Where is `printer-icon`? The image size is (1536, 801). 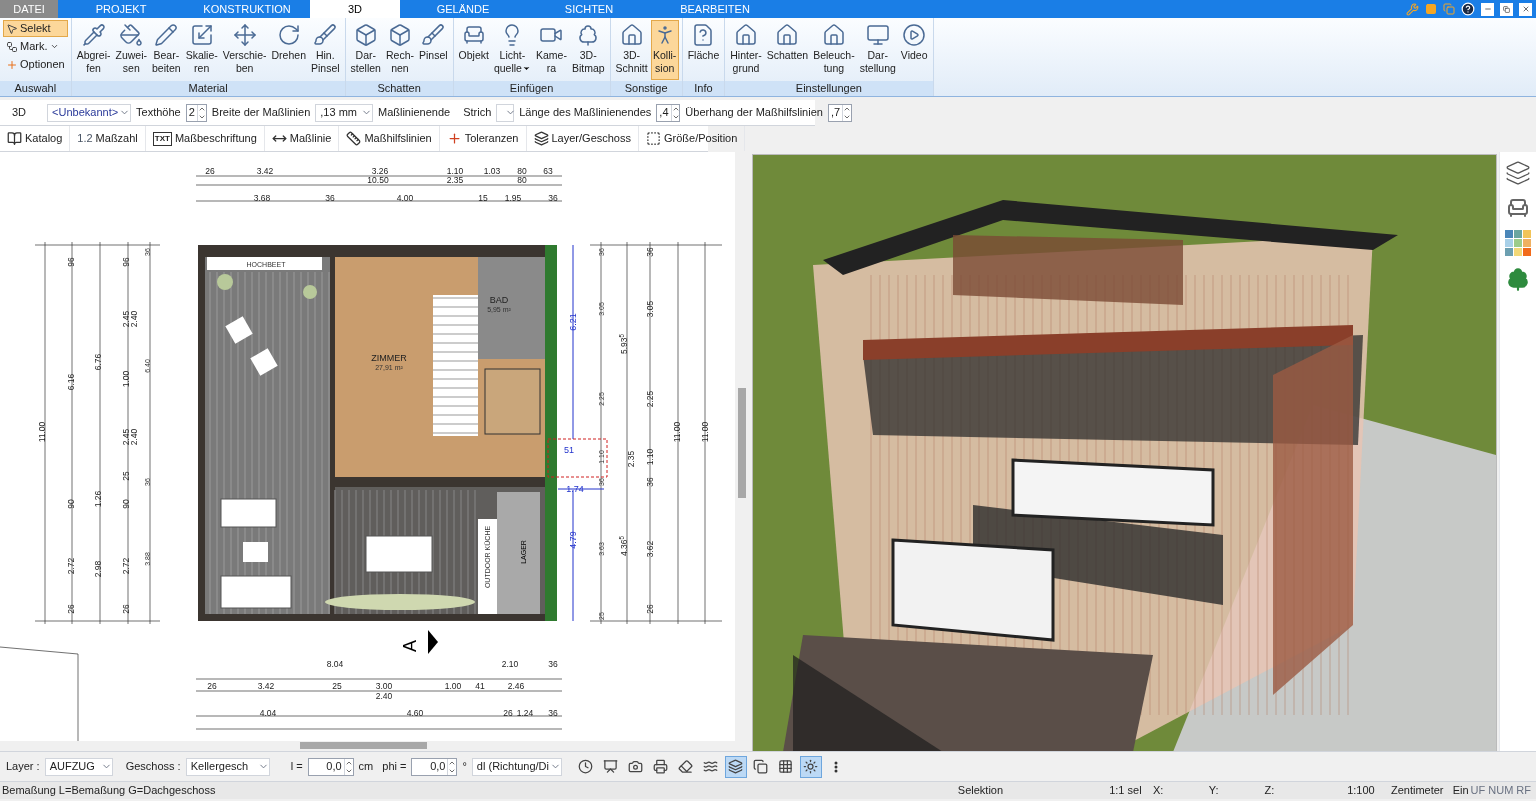
printer-icon is located at coordinates (661, 766).